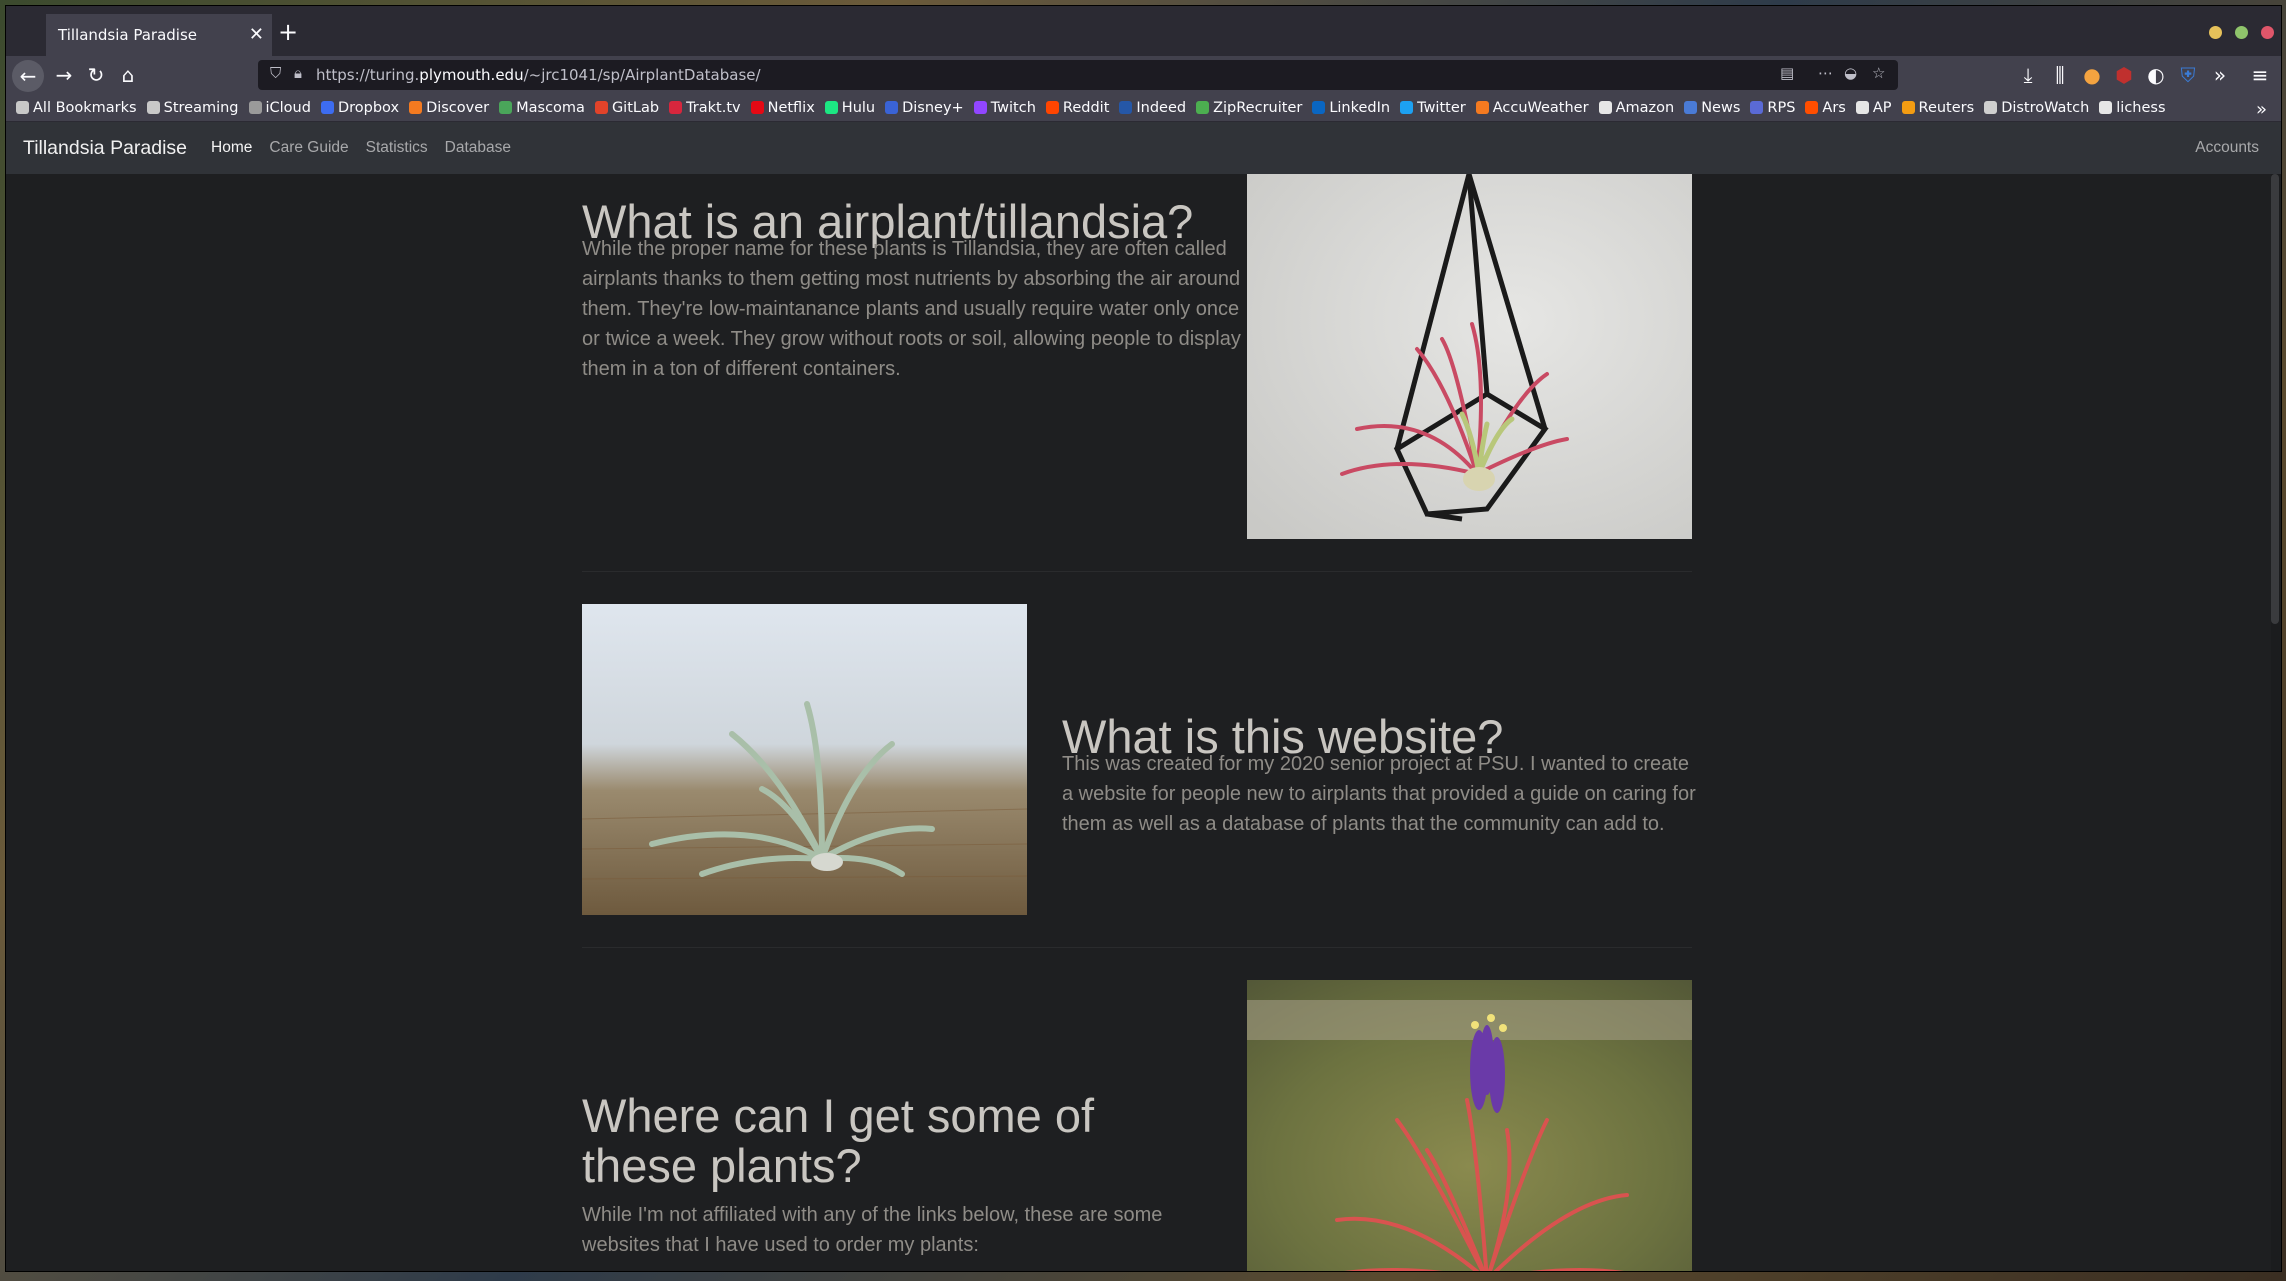  Describe the element at coordinates (705, 108) in the screenshot. I see `bookmark-trakt-tv: Trakt.tv` at that location.